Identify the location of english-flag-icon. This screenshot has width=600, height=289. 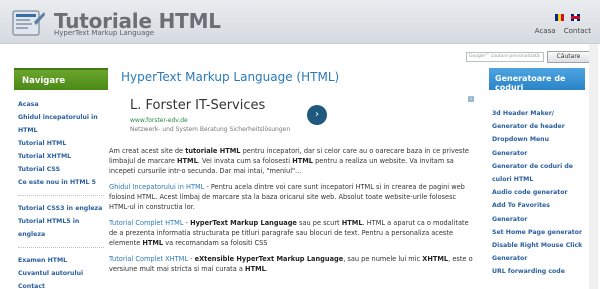
(576, 17).